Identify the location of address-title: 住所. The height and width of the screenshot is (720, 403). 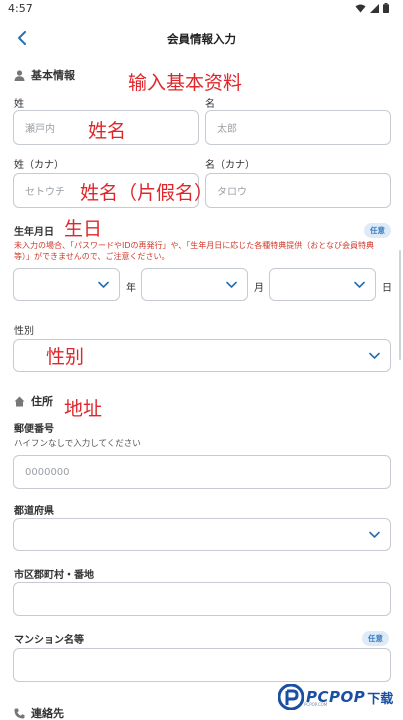
(42, 401).